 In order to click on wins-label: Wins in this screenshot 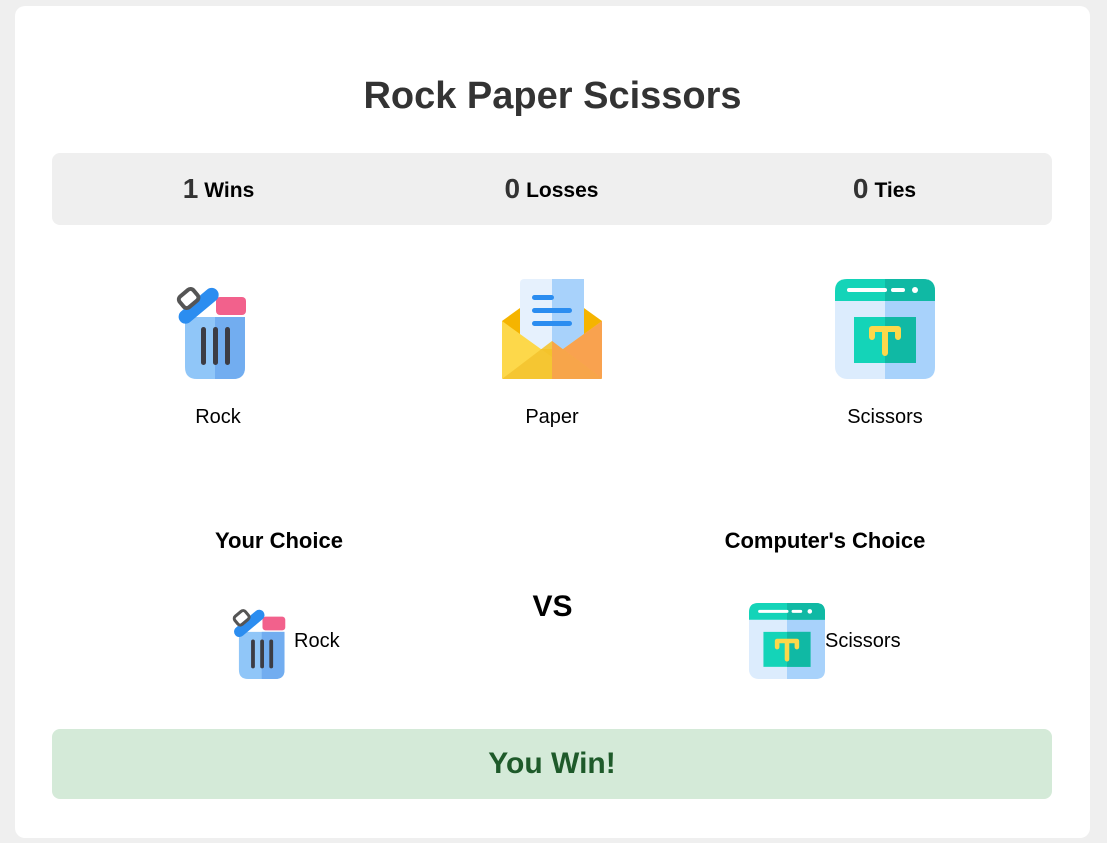, I will do `click(229, 190)`.